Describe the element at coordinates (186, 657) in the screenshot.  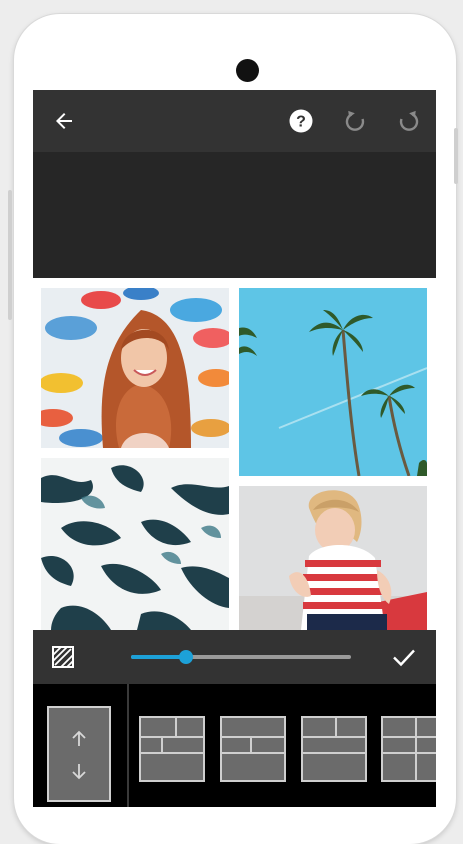
I see `slider-thumb` at that location.